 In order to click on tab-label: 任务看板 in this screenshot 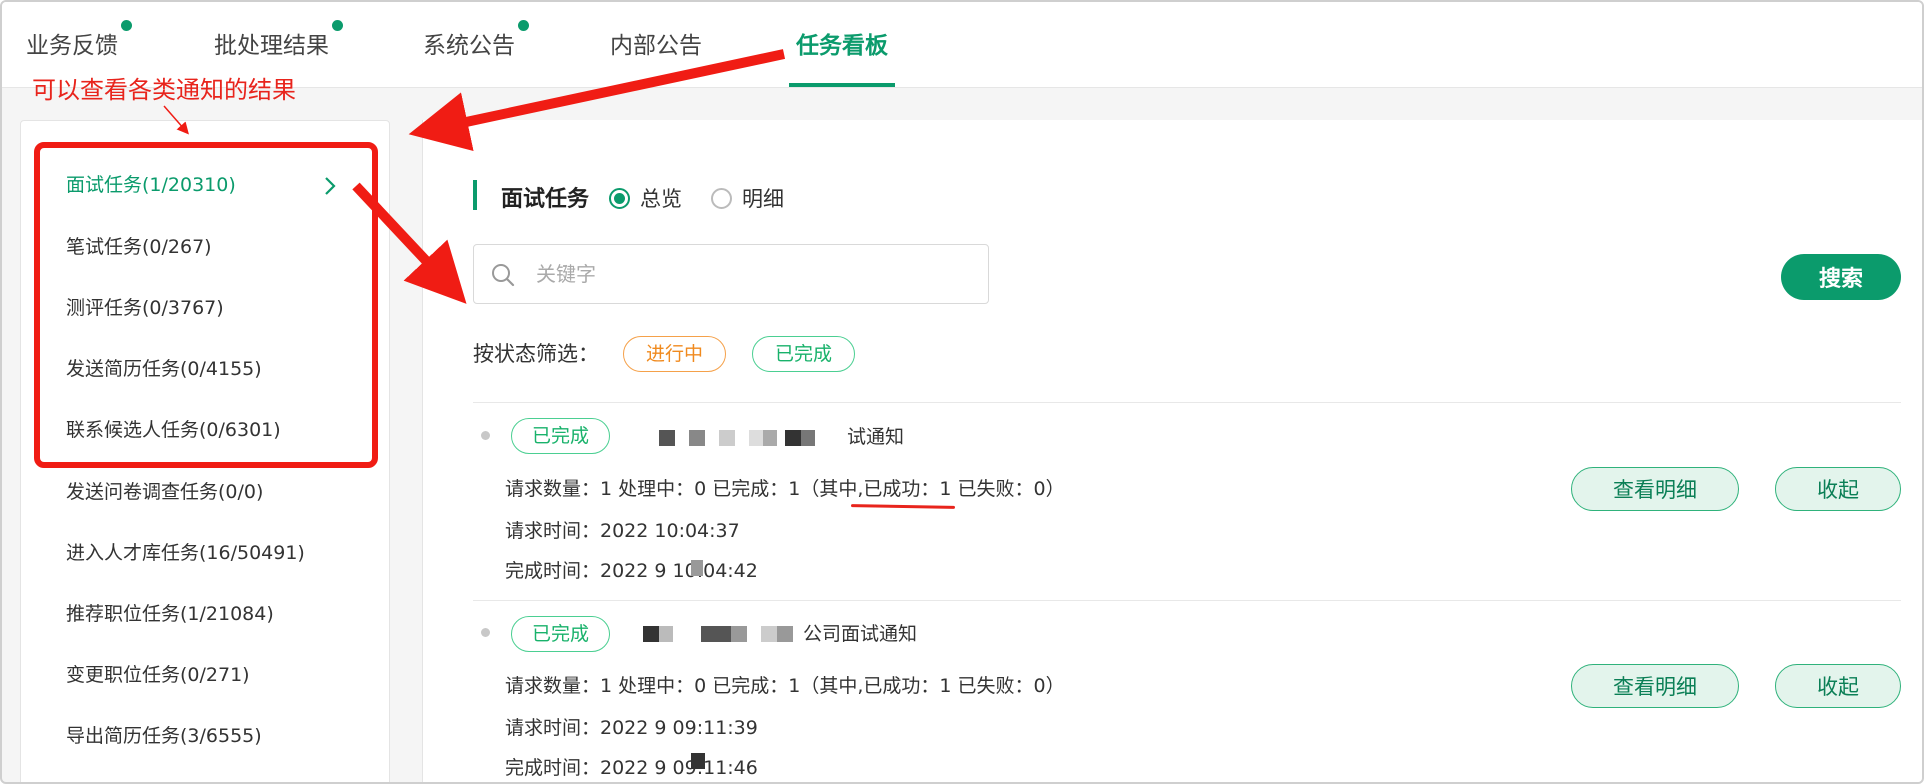, I will do `click(842, 46)`.